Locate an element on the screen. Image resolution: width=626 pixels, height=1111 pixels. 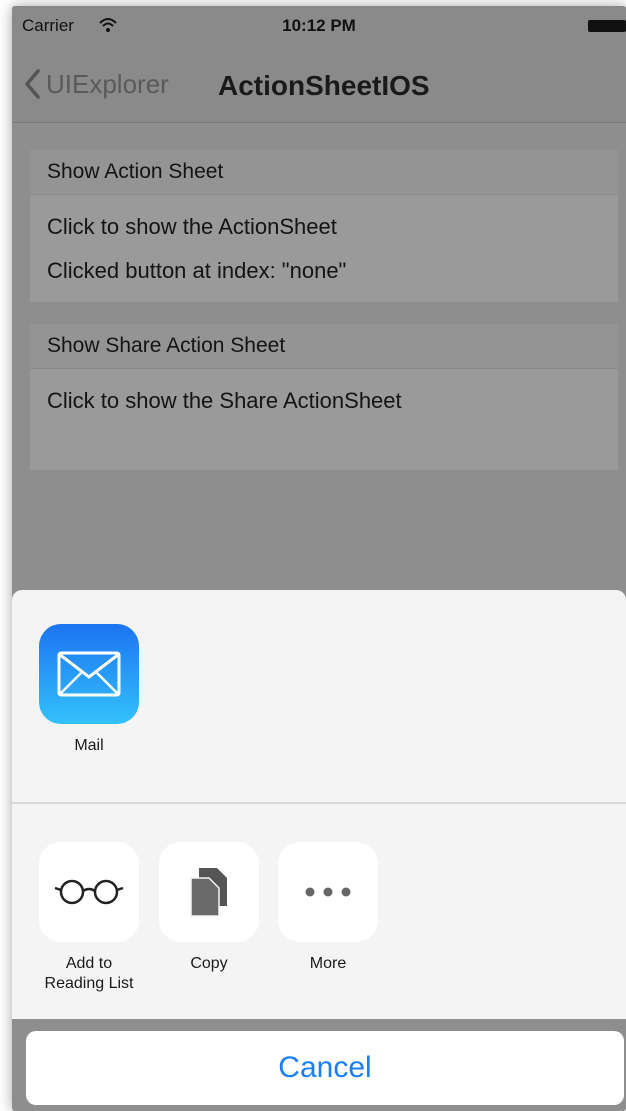
show-action-sheet-row: Click to show the ActionSheet is located at coordinates (324, 222).